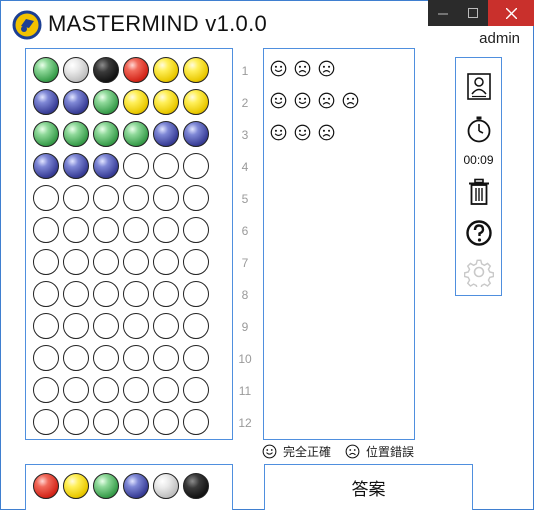 This screenshot has height=510, width=534. Describe the element at coordinates (479, 129) in the screenshot. I see `stopwatch-icon` at that location.